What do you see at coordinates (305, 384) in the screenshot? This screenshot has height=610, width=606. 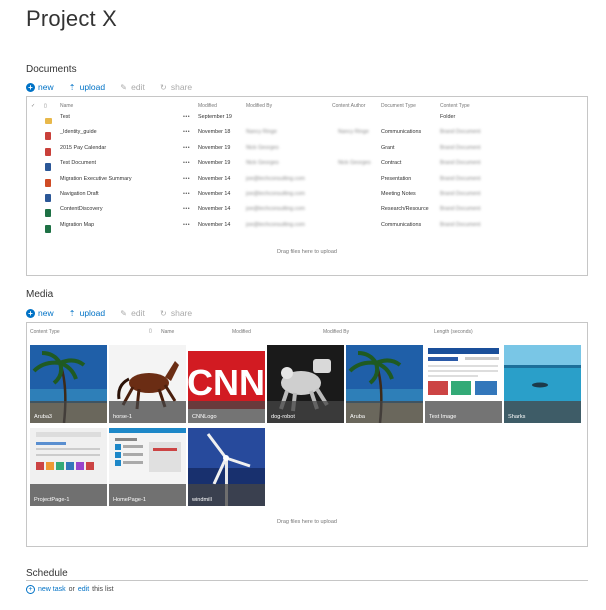 I see `media-tile: dog-robot` at bounding box center [305, 384].